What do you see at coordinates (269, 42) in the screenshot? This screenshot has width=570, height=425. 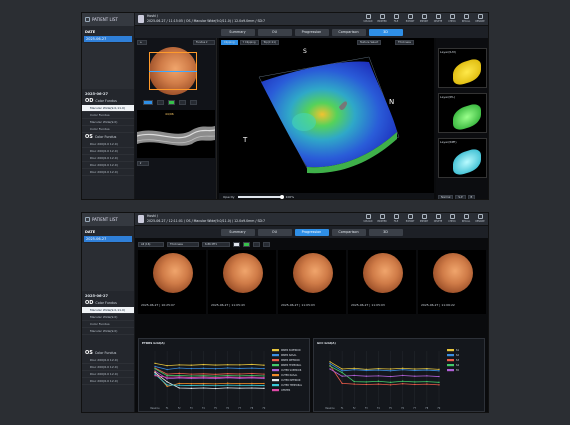 I see `top-clip-button: Top(C:11)` at bounding box center [269, 42].